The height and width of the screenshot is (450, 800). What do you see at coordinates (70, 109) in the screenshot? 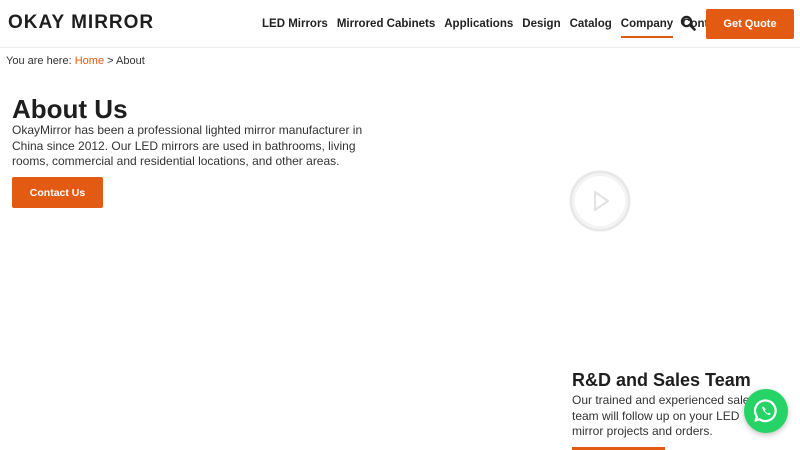
I see `page-title: About Us` at bounding box center [70, 109].